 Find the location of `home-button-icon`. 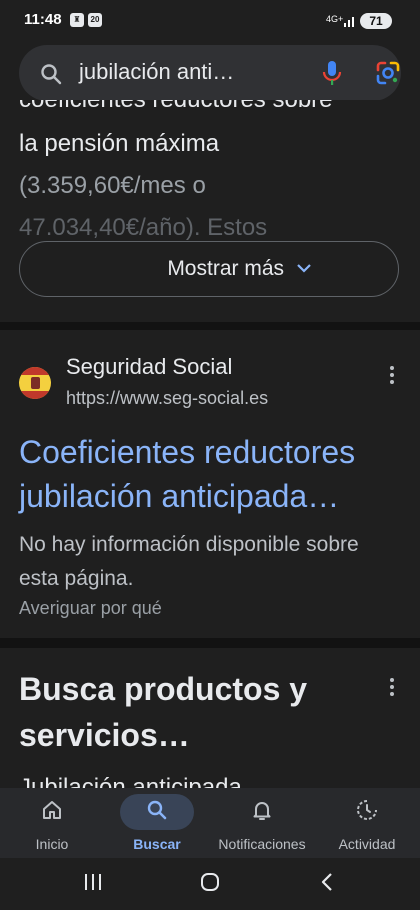

home-button-icon is located at coordinates (210, 882).